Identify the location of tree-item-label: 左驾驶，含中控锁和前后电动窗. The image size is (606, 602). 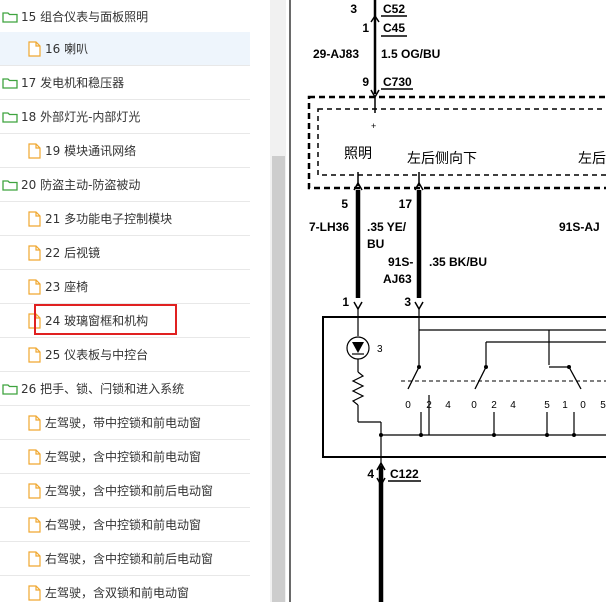
(129, 491).